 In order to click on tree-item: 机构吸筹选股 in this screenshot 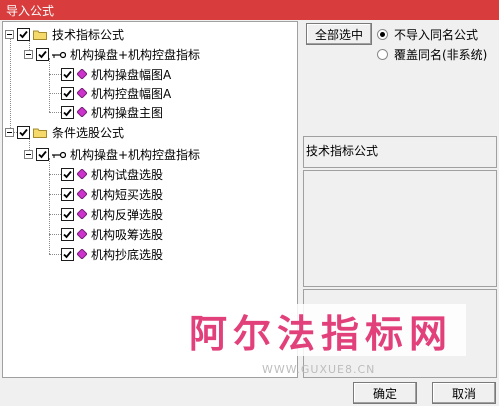, I will do `click(112, 234)`.